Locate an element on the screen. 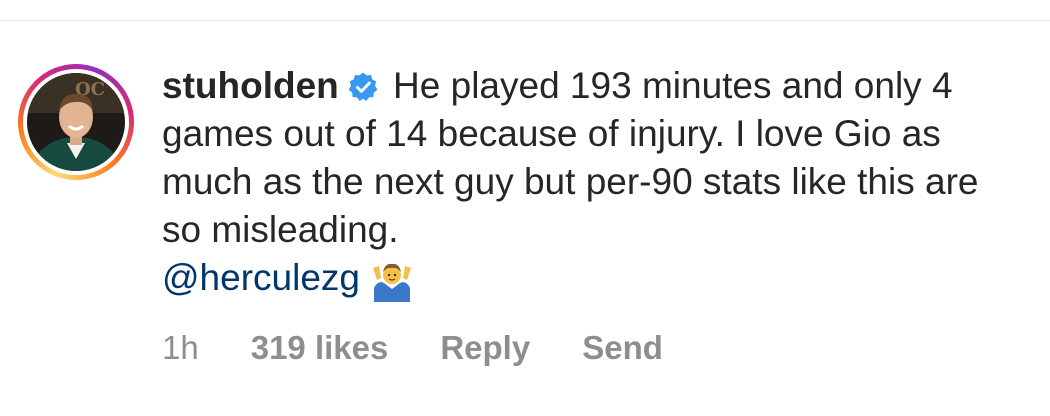 This screenshot has width=1050, height=416. comment-meta: 1h 319 likes Reply Send is located at coordinates (412, 348).